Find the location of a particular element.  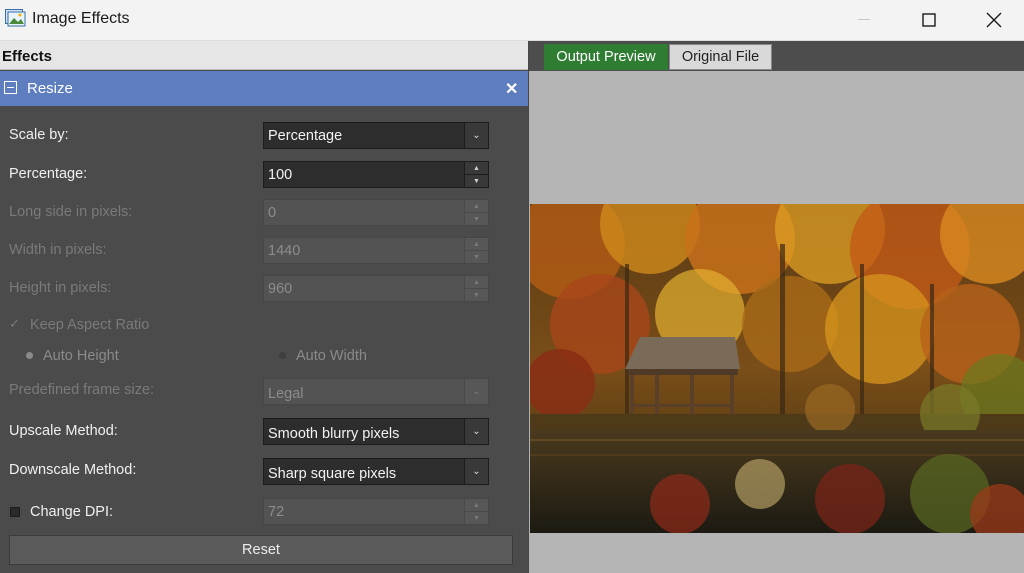

height-value: 960 is located at coordinates (280, 289).